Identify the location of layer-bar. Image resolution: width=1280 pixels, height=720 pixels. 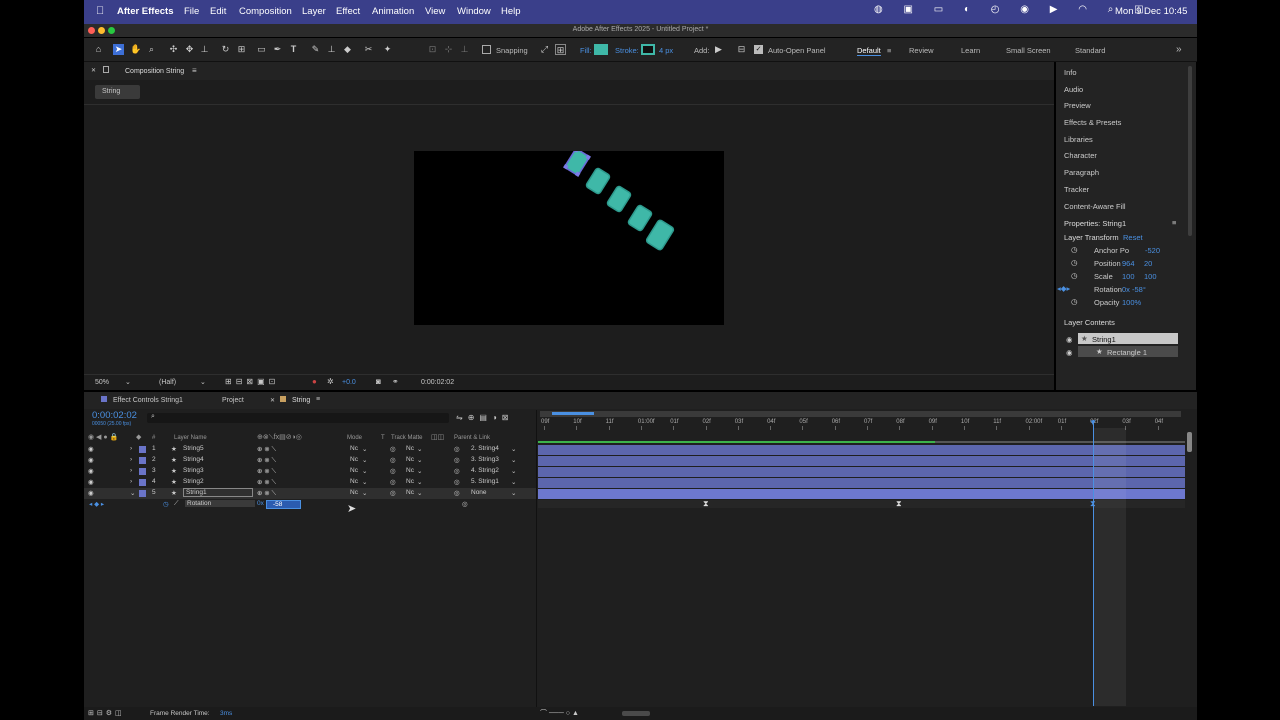
(861, 461).